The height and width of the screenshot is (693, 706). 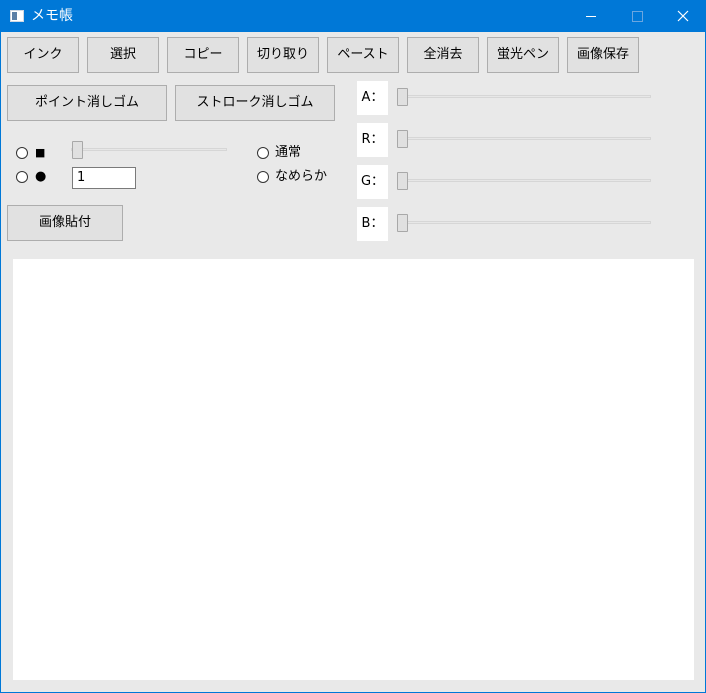 I want to click on red-label: R：, so click(x=372, y=140).